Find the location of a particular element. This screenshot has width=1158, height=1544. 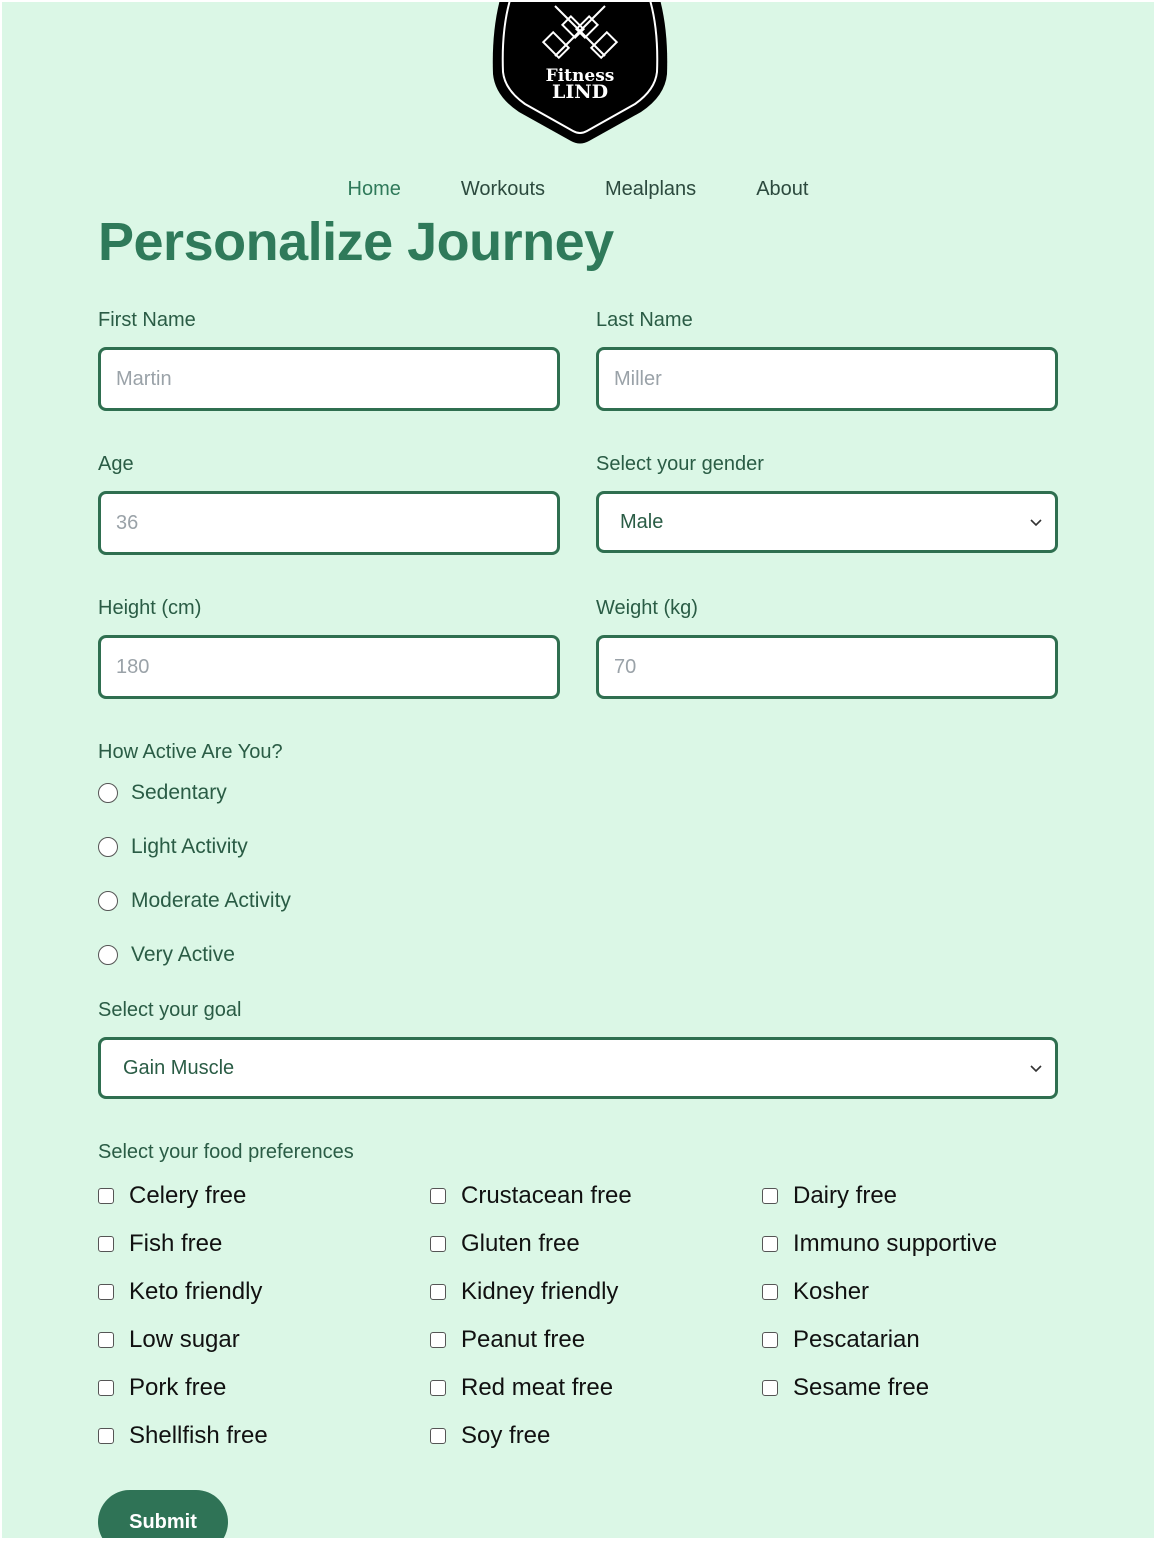

checkbox-label: Low sugar is located at coordinates (184, 1339).